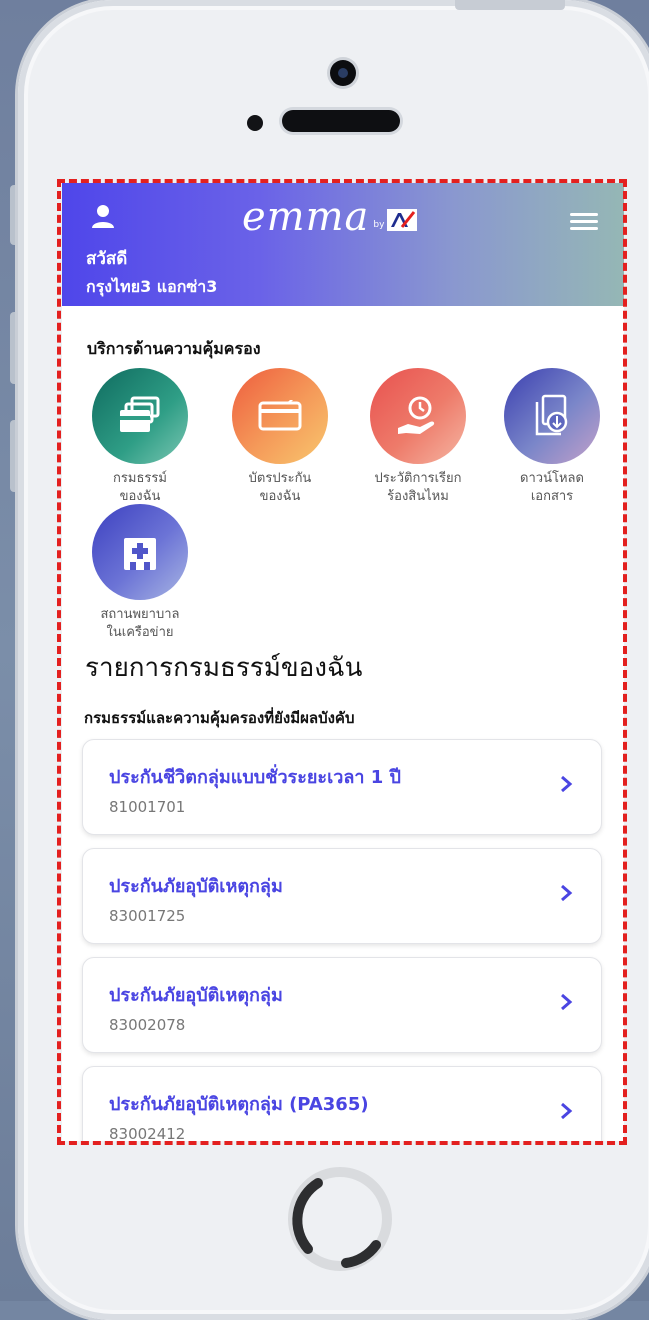 Image resolution: width=649 pixels, height=1320 pixels. I want to click on policy-cards-icon, so click(140, 416).